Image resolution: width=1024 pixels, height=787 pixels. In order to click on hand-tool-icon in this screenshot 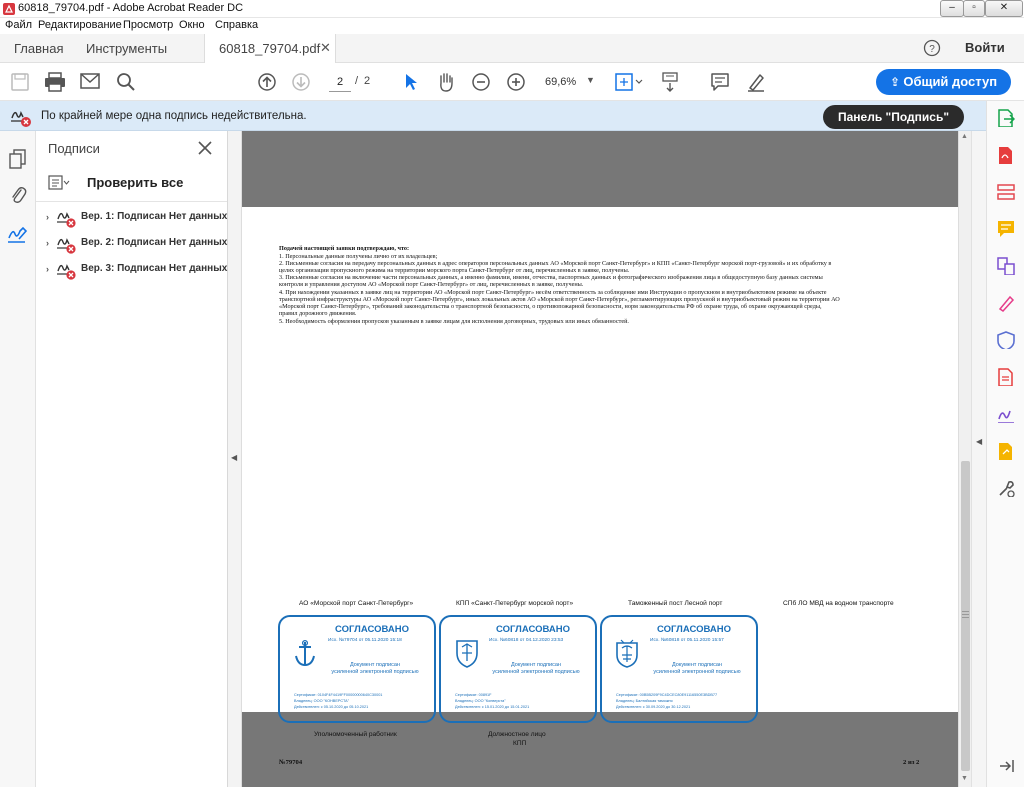, I will do `click(446, 82)`.